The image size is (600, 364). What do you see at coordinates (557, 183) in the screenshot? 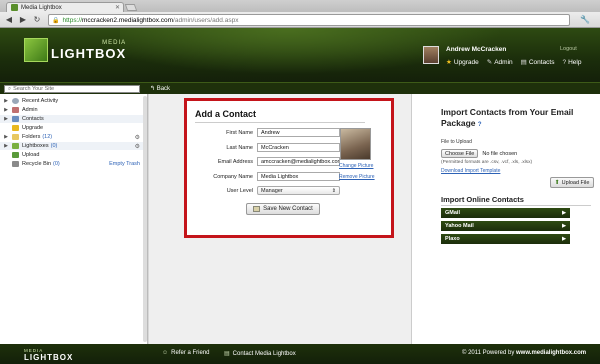
I see `upload-icon: ⬆` at bounding box center [557, 183].